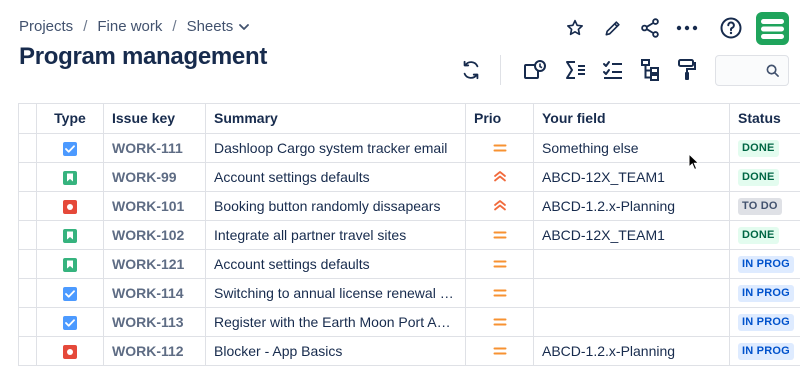 The height and width of the screenshot is (372, 800). Describe the element at coordinates (70, 206) in the screenshot. I see `bug-type-icon` at that location.